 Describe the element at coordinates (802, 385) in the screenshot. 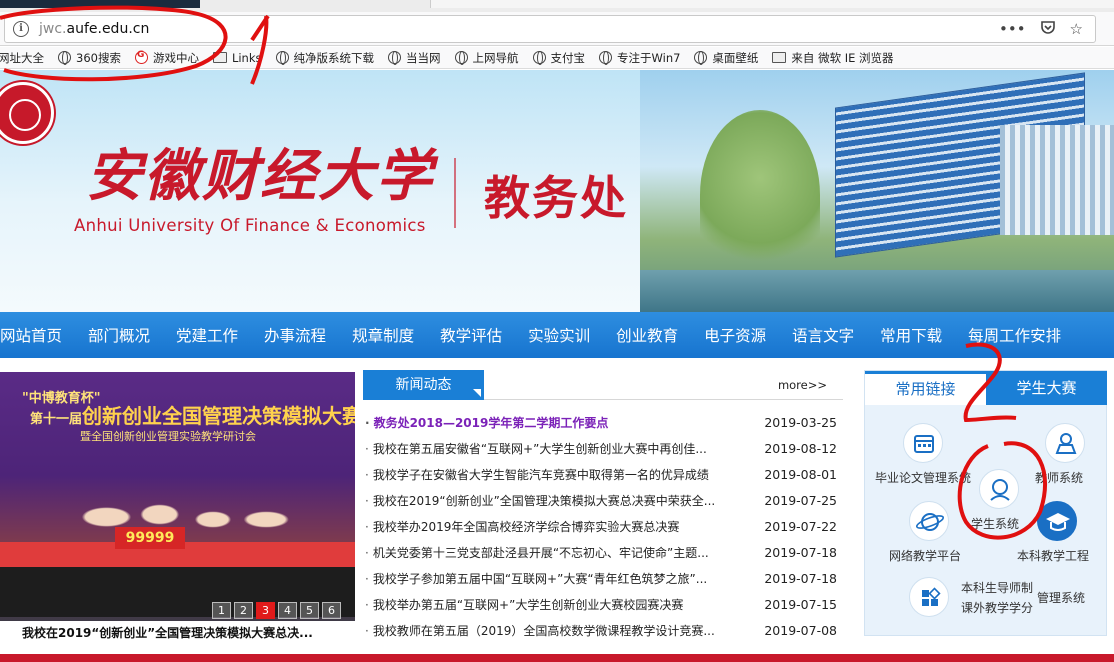

I see `news-more-link: more>>` at that location.